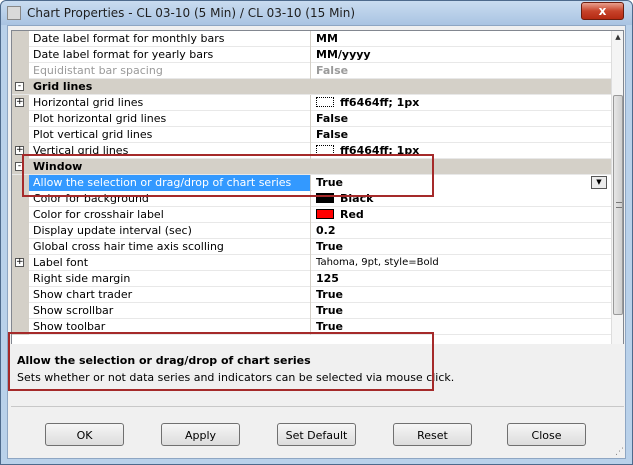 This screenshot has width=633, height=465. What do you see at coordinates (170, 119) in the screenshot?
I see `property-name: Plot horizontal grid lines` at bounding box center [170, 119].